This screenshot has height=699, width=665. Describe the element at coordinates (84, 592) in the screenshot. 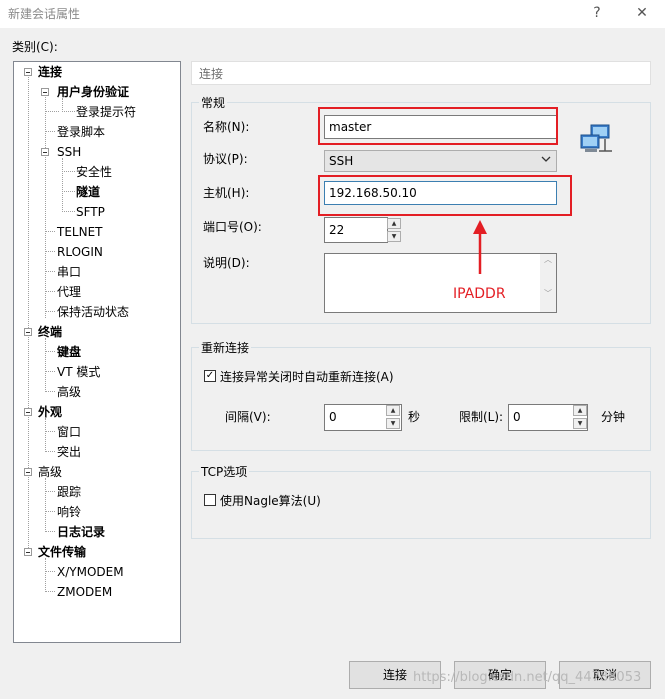

I see `tree-item-zmodem: ZMODEM` at that location.